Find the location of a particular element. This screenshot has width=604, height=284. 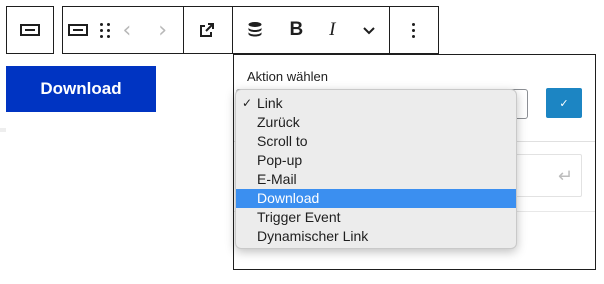

dynamic-data-button is located at coordinates (255, 30).